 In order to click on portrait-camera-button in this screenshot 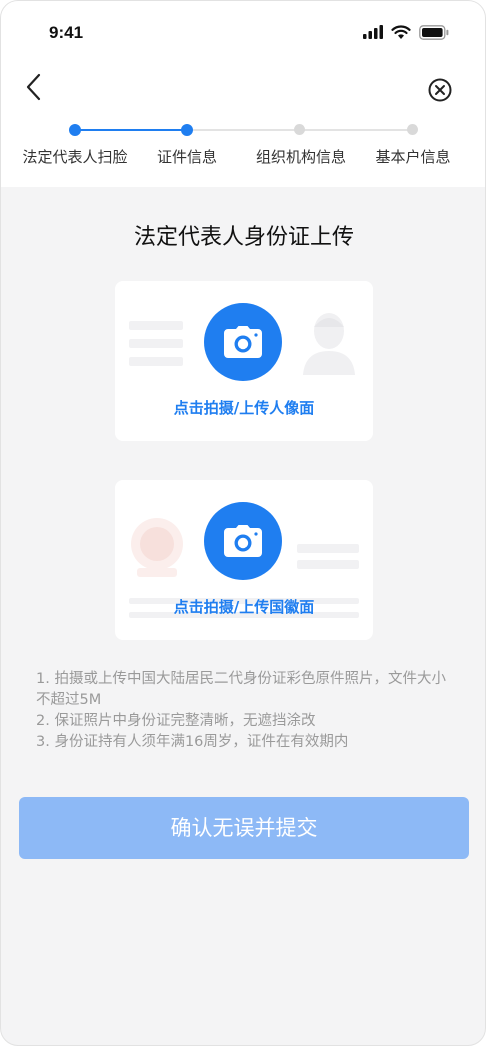, I will do `click(243, 342)`.